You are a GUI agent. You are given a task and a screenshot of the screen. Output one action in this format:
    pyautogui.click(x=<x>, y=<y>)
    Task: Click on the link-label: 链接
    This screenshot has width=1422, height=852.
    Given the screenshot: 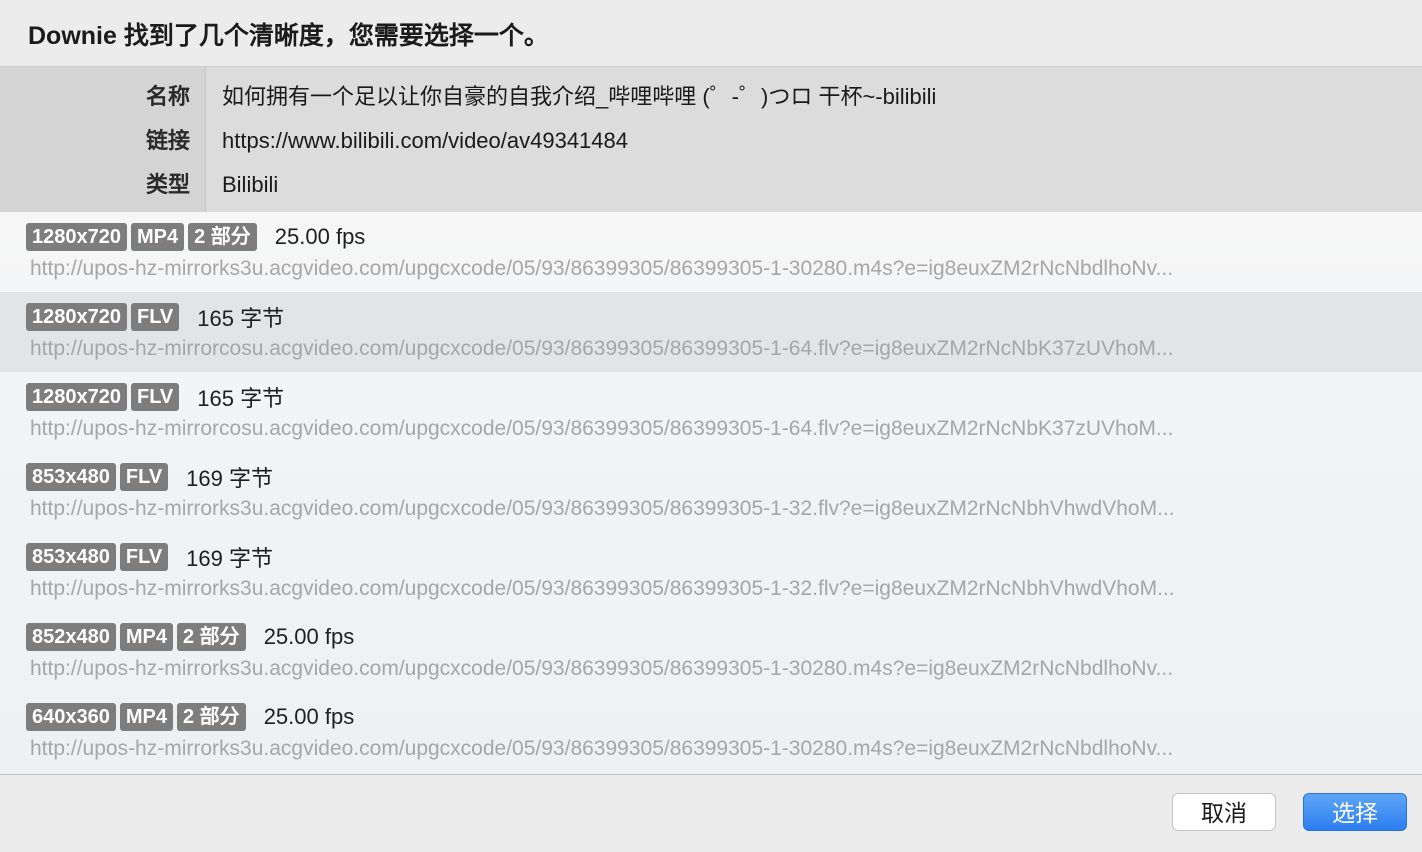 What is the action you would take?
    pyautogui.click(x=167, y=140)
    